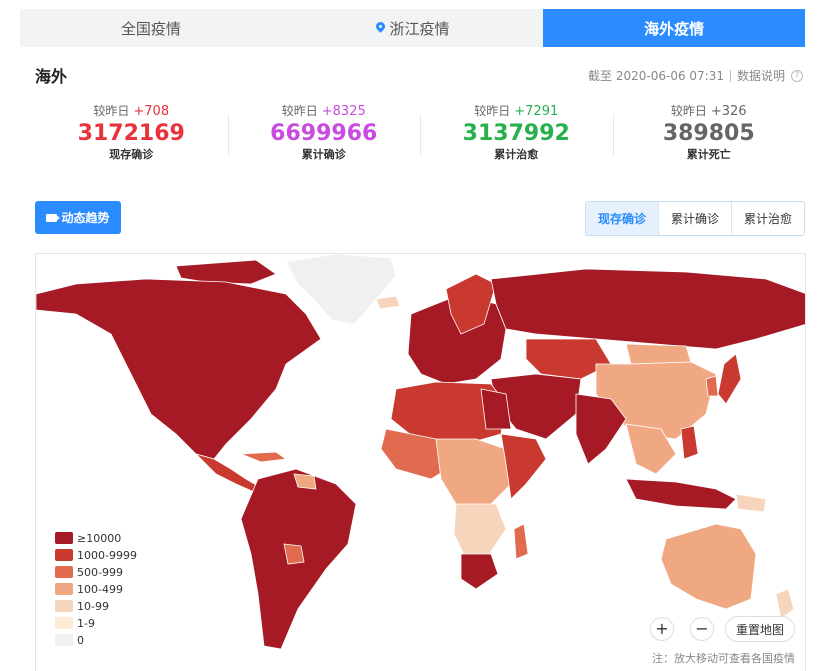  What do you see at coordinates (380, 28) in the screenshot?
I see `location-pin-icon` at bounding box center [380, 28].